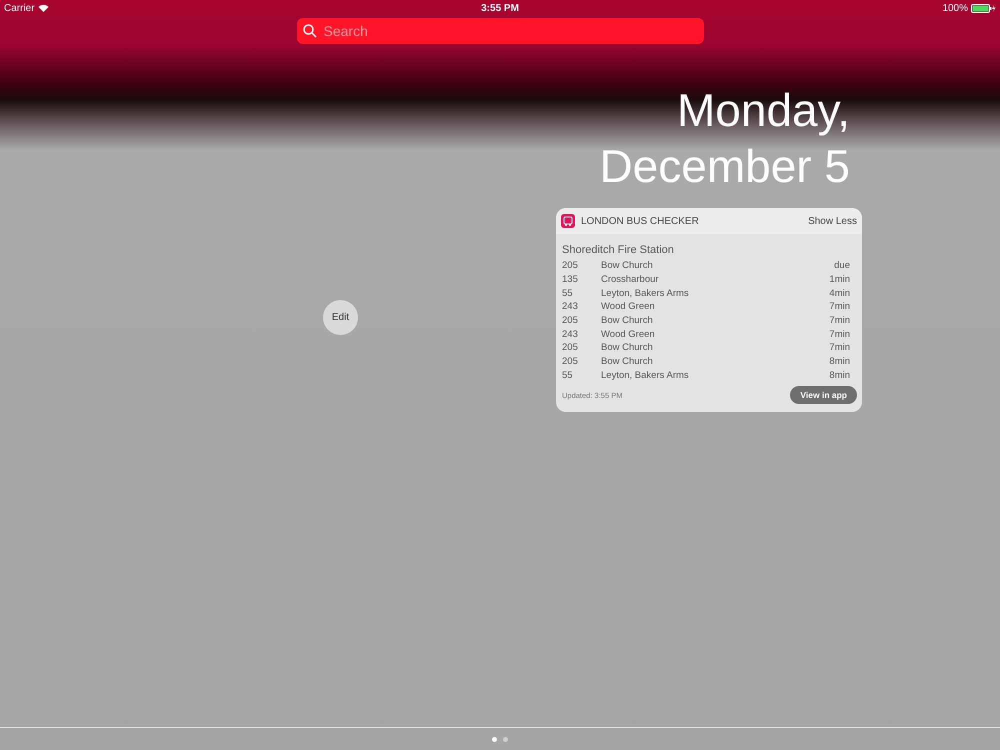 The width and height of the screenshot is (1000, 750). Describe the element at coordinates (340, 317) in the screenshot. I see `edit-button: Edit` at that location.